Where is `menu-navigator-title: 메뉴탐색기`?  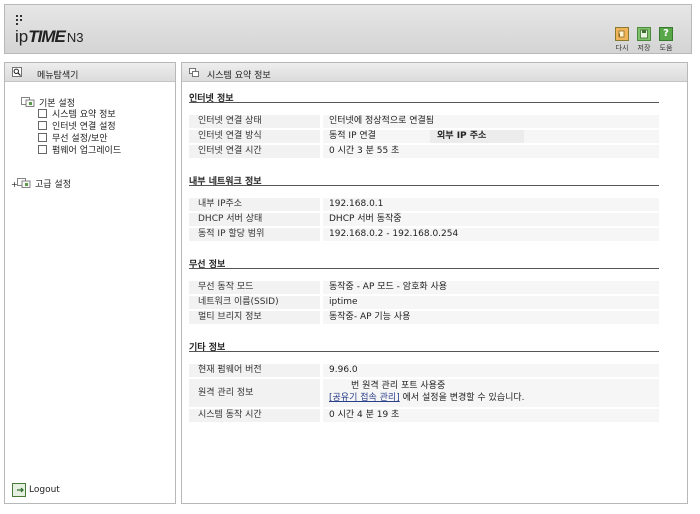
menu-navigator-title: 메뉴탐색기 is located at coordinates (58, 76).